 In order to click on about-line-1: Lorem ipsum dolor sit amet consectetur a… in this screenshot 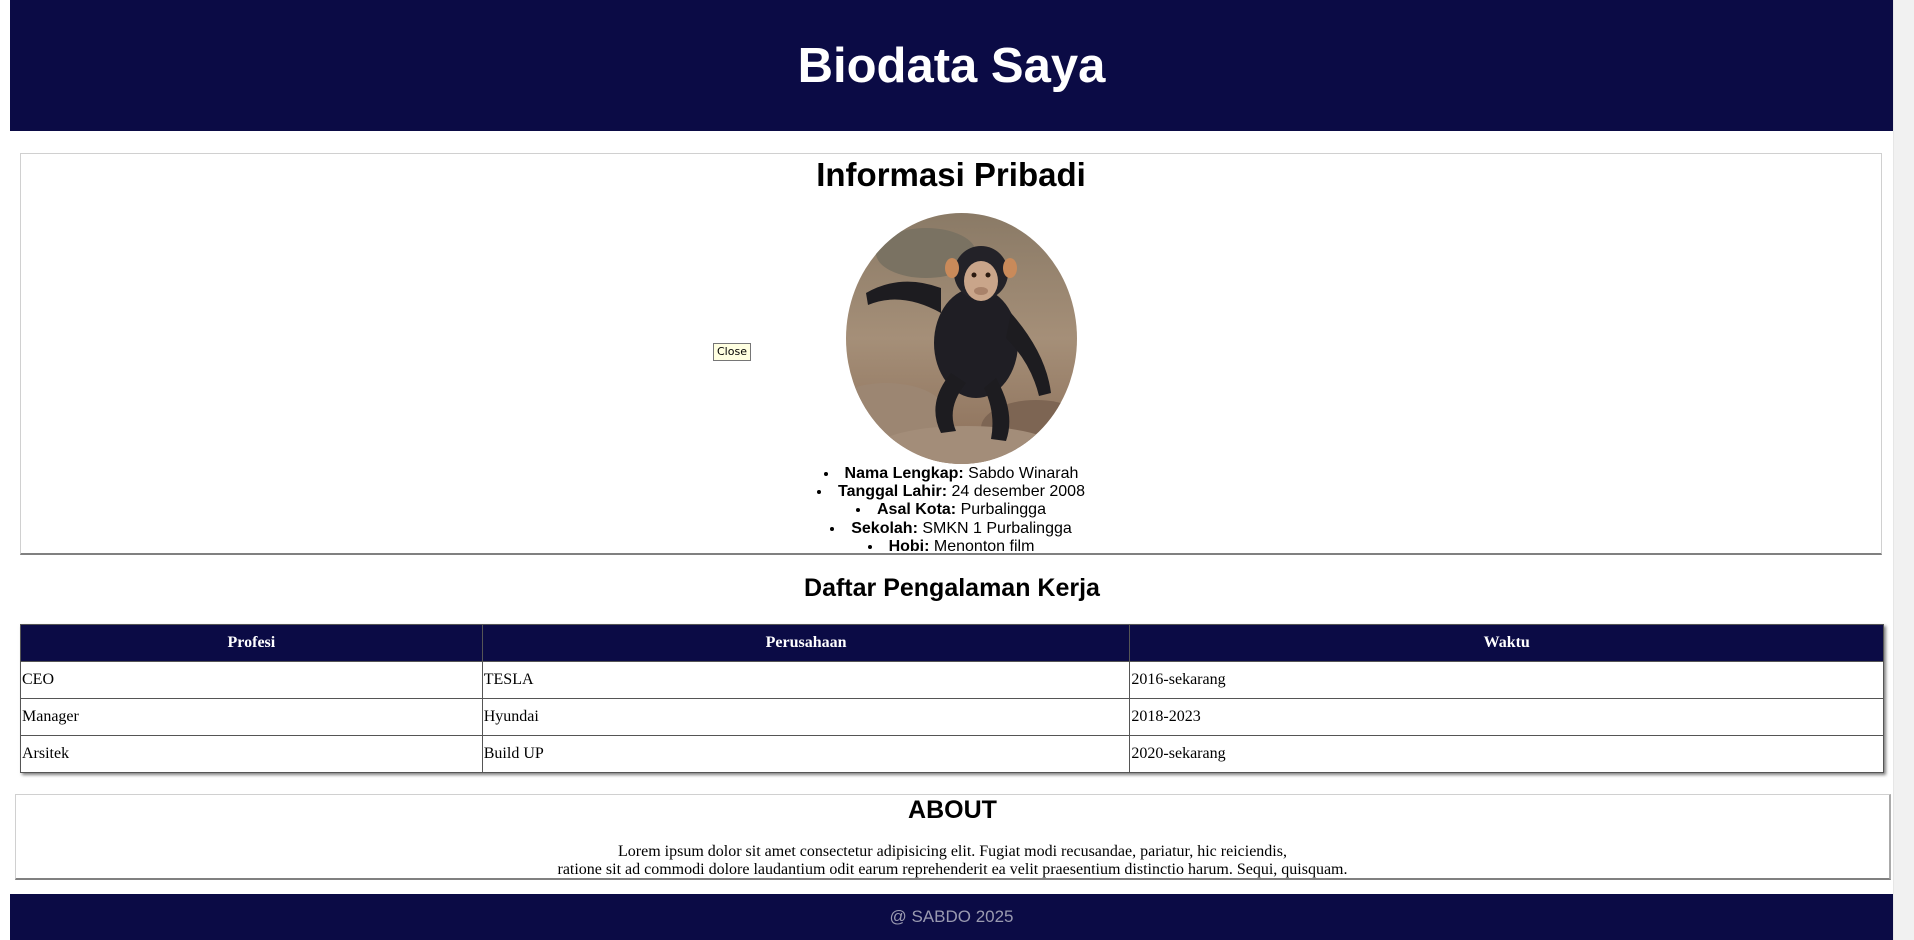, I will do `click(952, 851)`.